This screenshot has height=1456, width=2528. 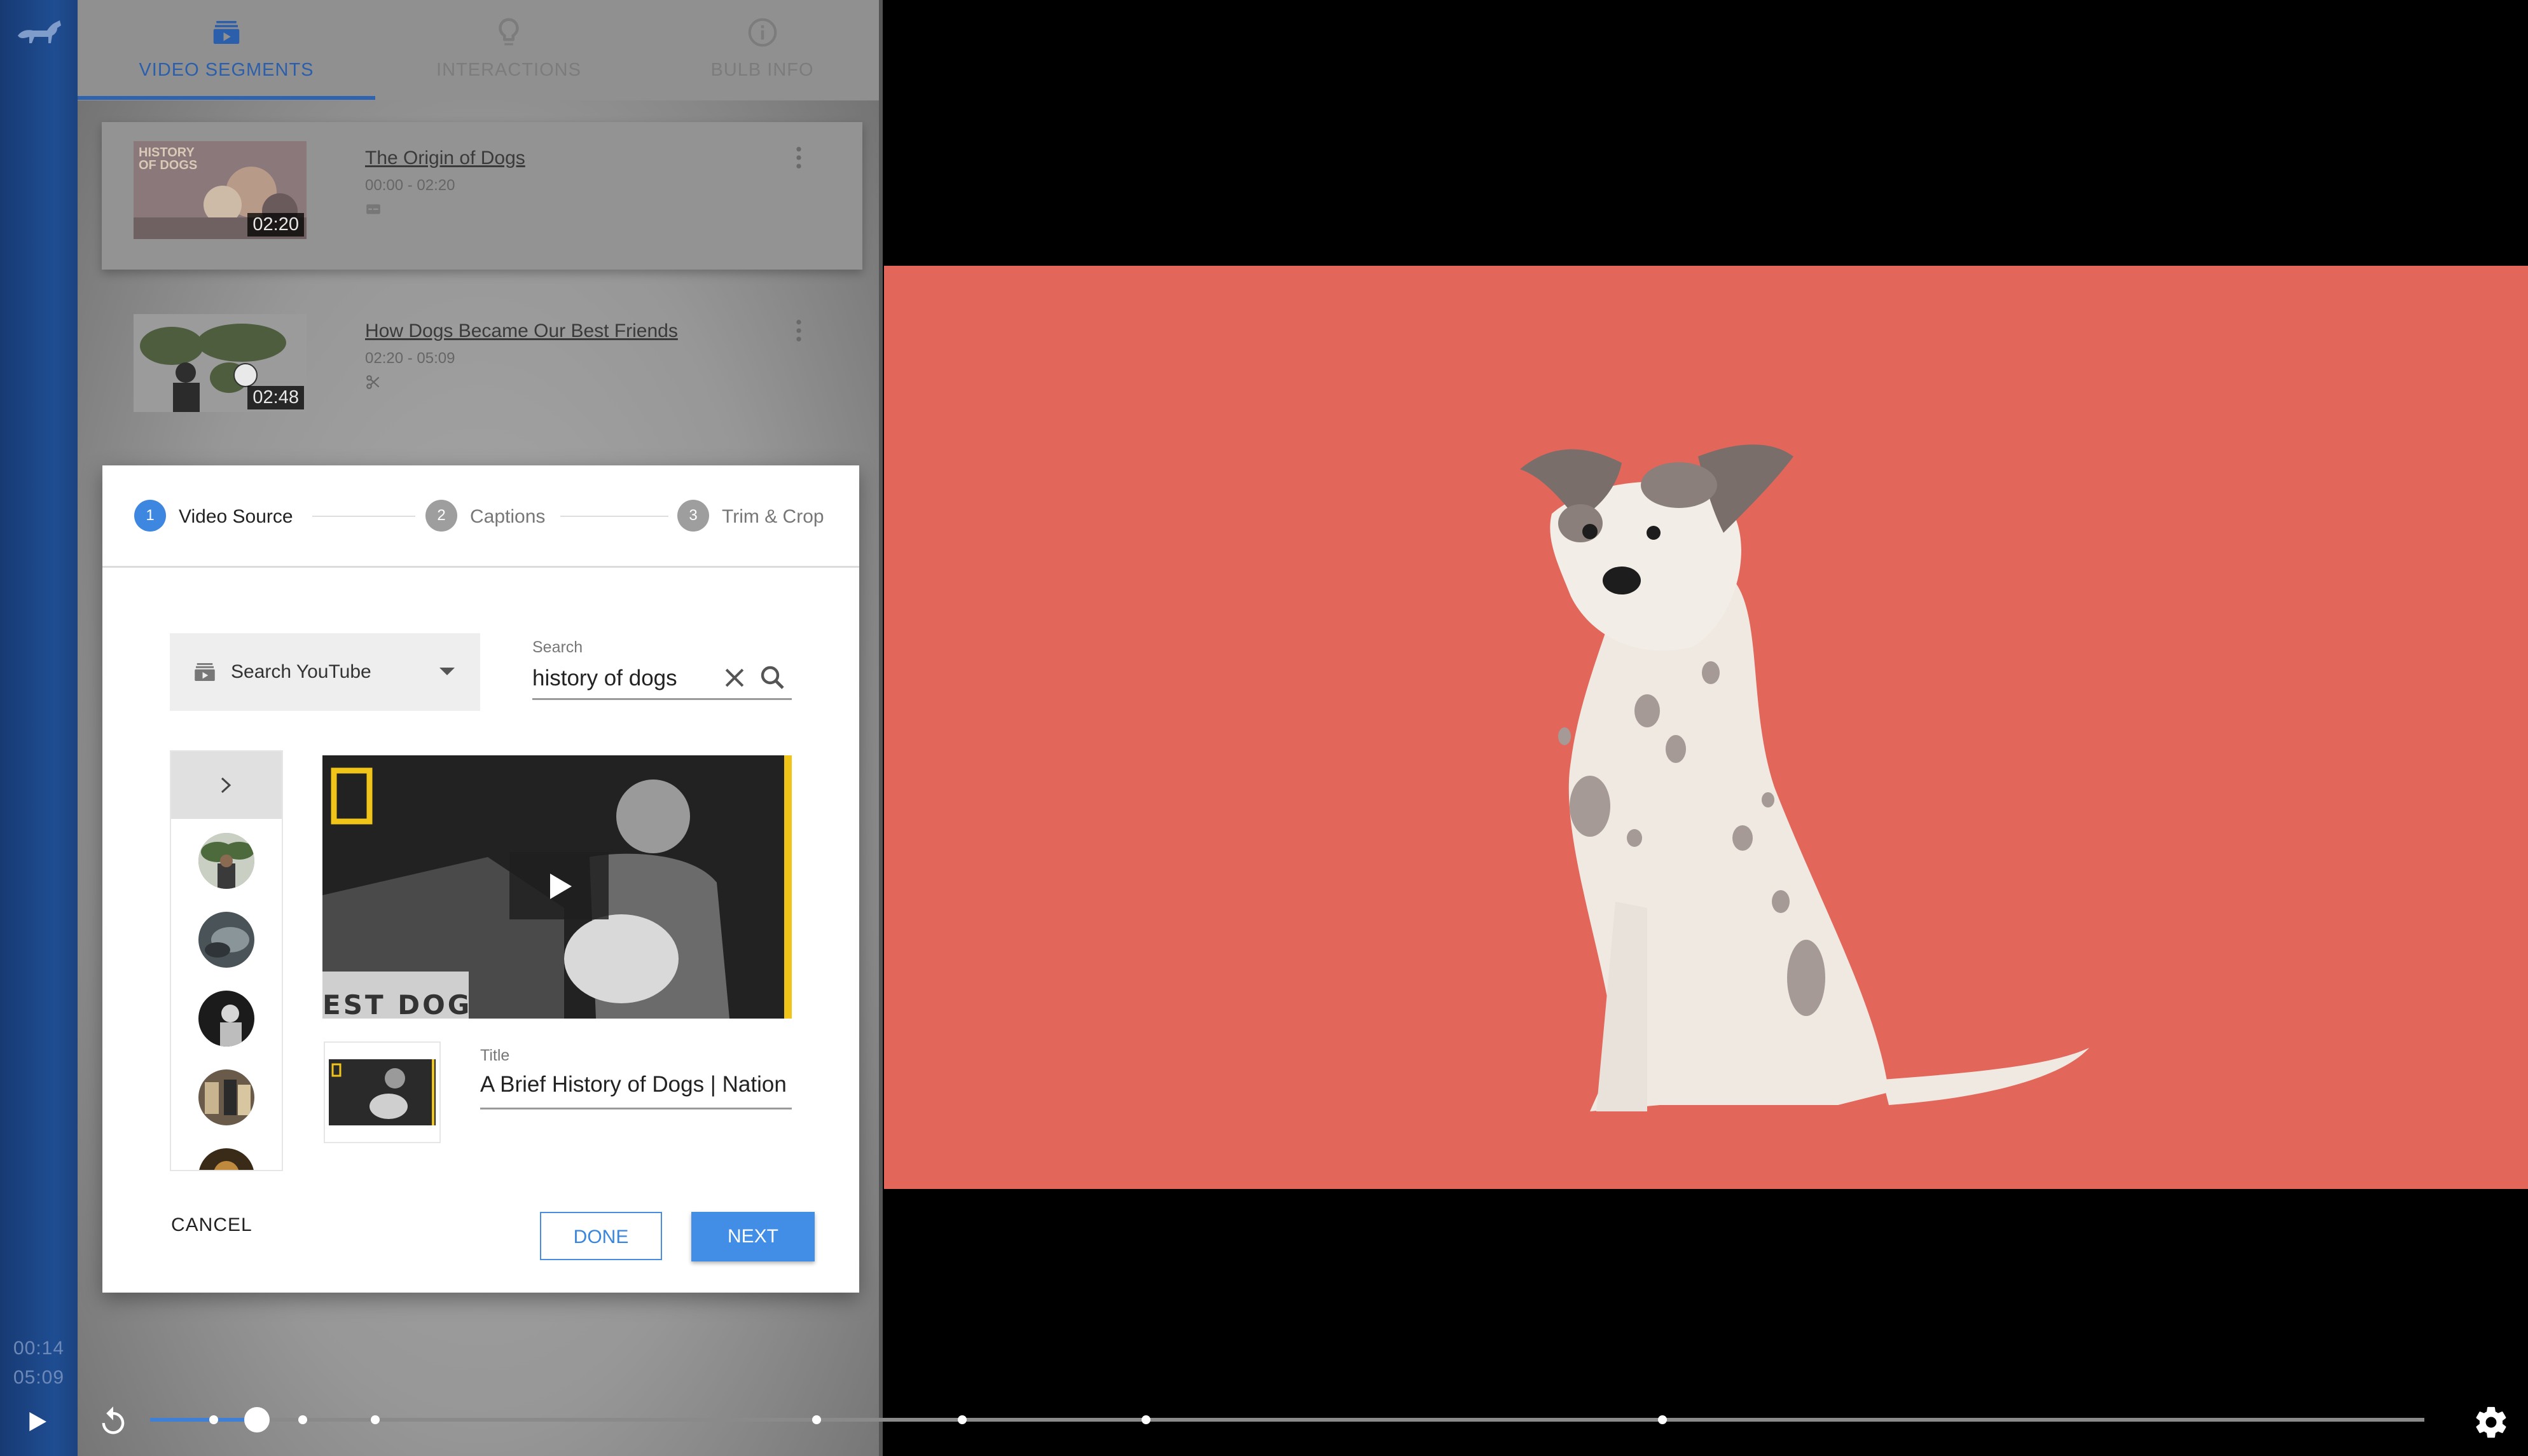 I want to click on stepper: 1 Video Source 2 Captions 3 Trim & Crop, so click(x=480, y=516).